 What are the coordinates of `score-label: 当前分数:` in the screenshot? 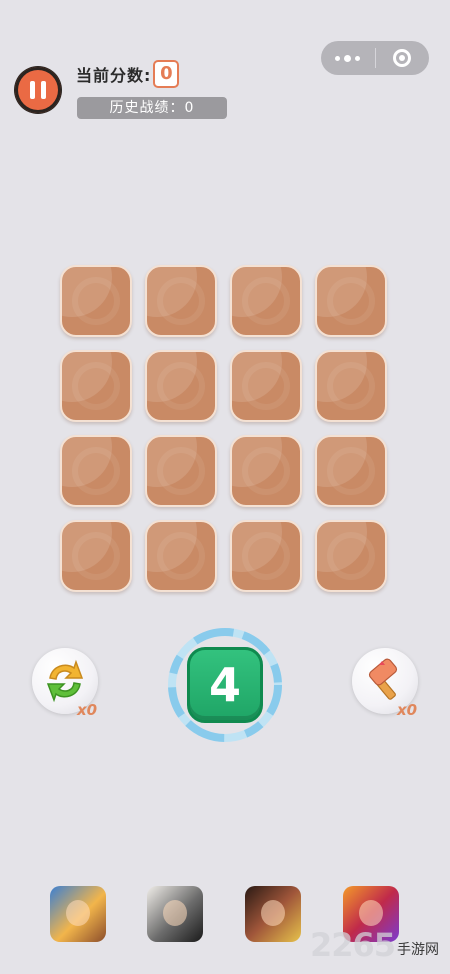 It's located at (114, 75).